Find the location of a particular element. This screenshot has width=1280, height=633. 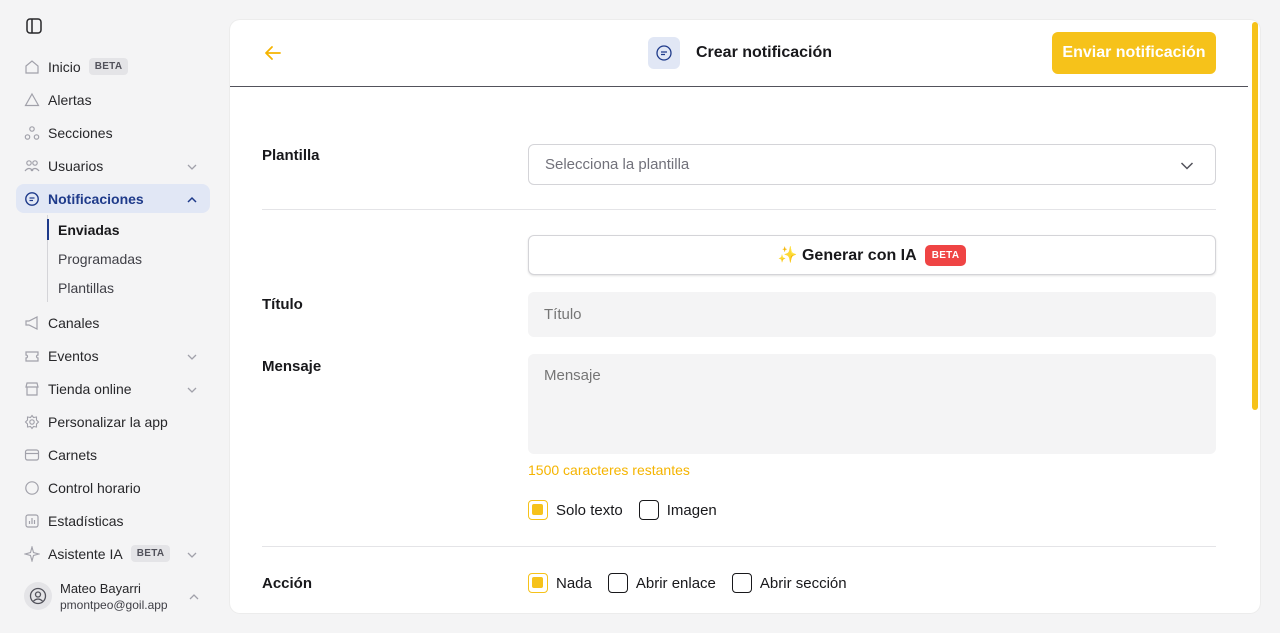

option-abrir-enlace: Abrir enlace is located at coordinates (661, 583).